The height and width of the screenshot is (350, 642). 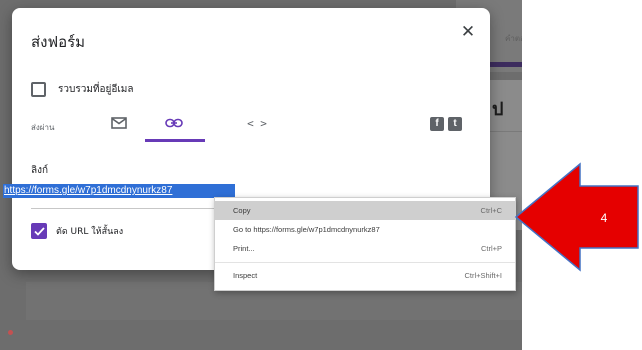 I want to click on menu-item-inspect: Inspect Ctrl+Shift+I, so click(x=365, y=275).